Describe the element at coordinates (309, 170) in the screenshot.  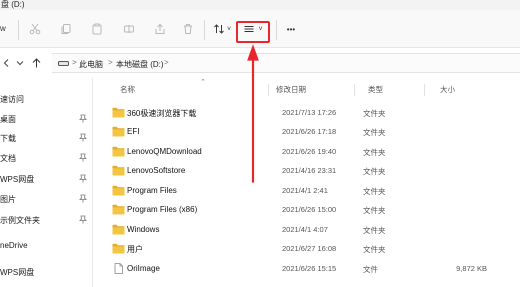
I see `file-date: 2021/4/16 23:31` at that location.